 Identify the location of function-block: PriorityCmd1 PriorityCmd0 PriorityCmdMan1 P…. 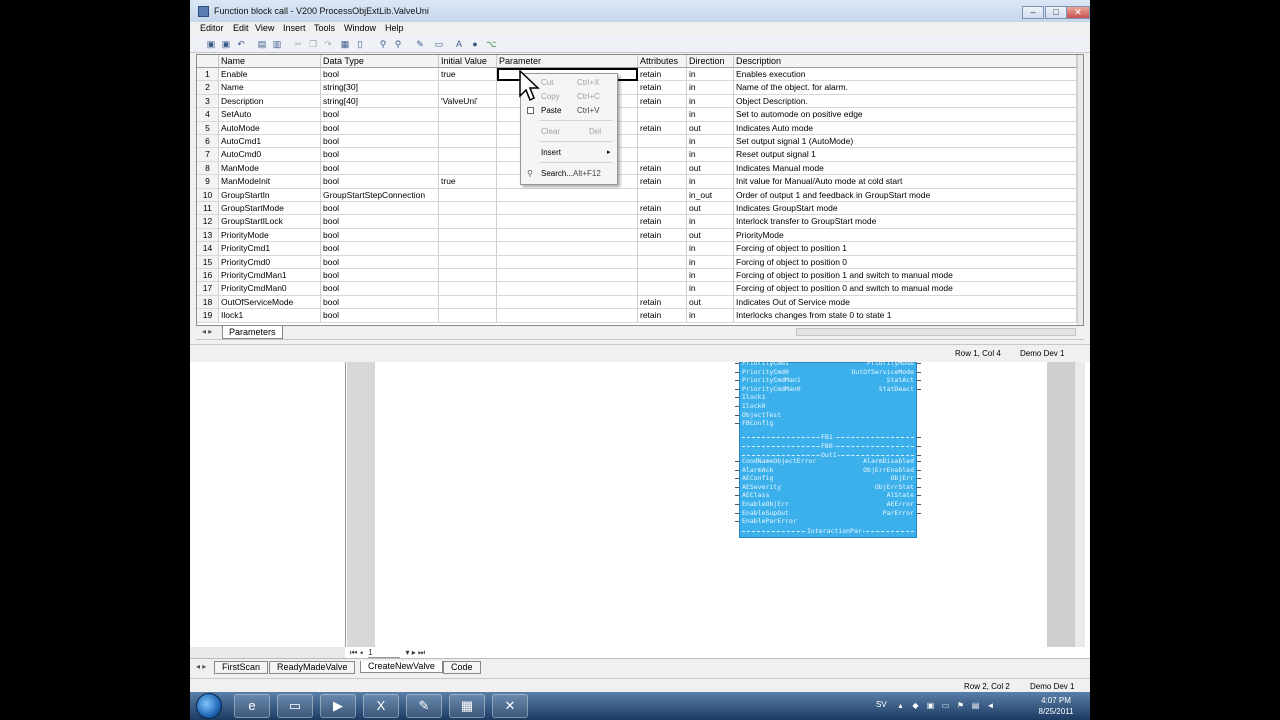
(828, 448).